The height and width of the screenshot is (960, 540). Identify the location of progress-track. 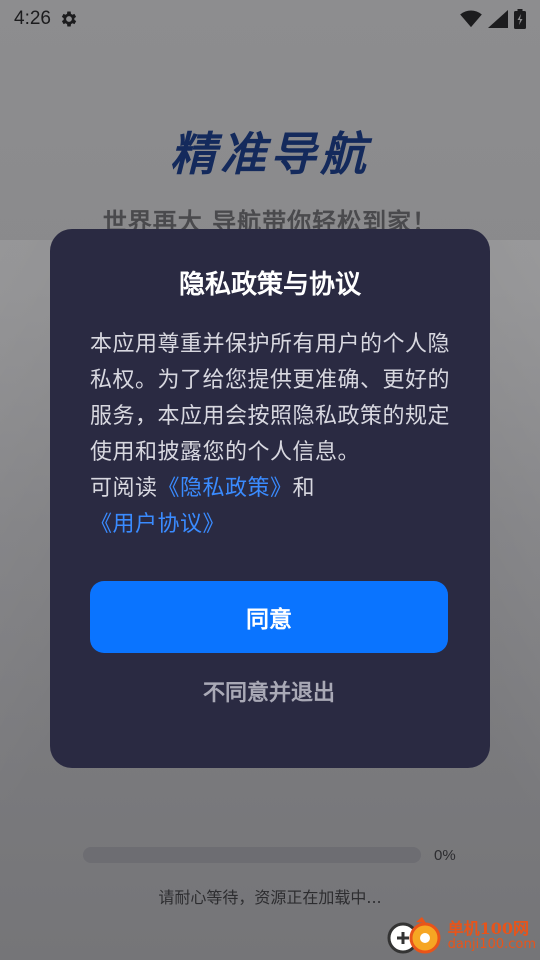
(252, 855).